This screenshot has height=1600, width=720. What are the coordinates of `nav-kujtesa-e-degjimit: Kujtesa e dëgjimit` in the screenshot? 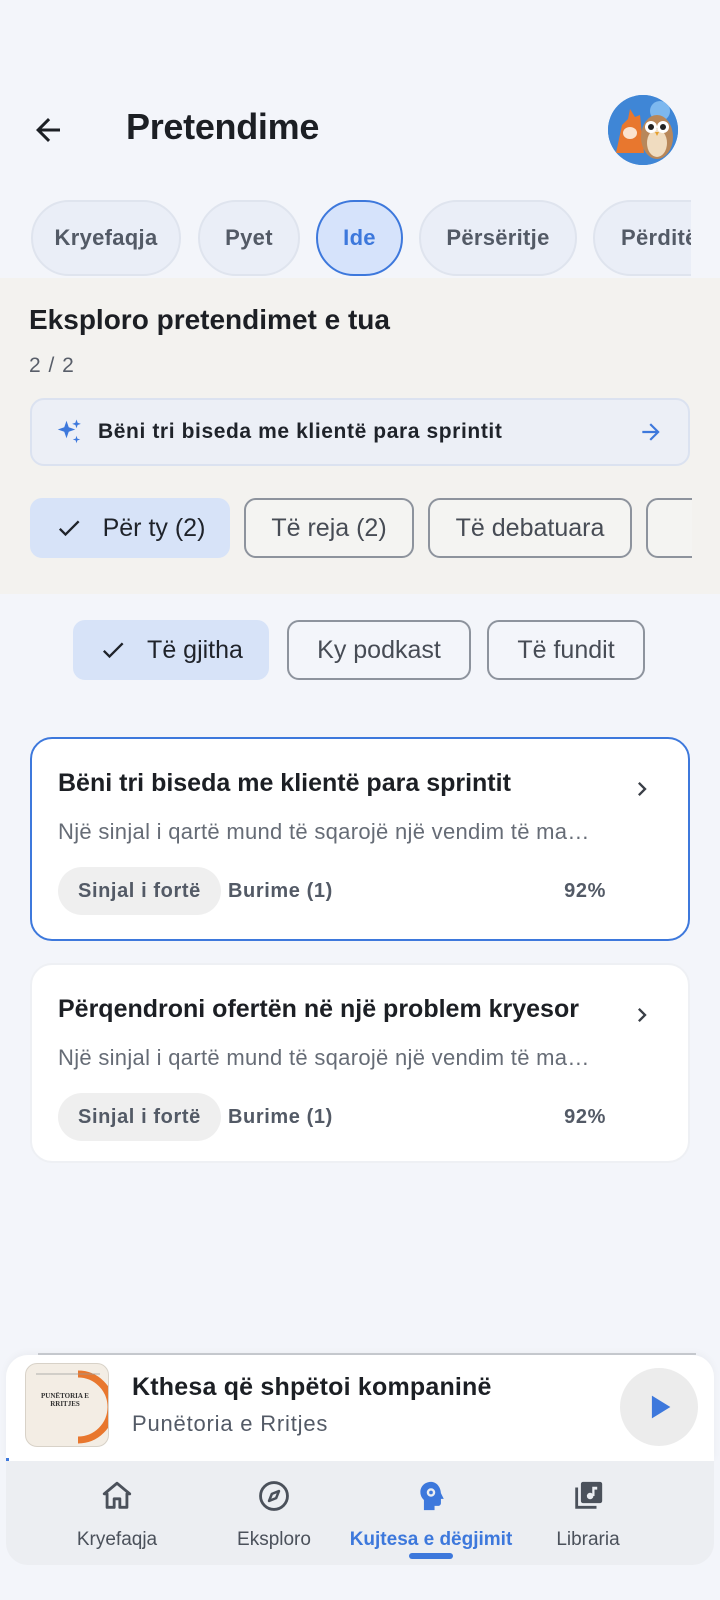 It's located at (431, 1513).